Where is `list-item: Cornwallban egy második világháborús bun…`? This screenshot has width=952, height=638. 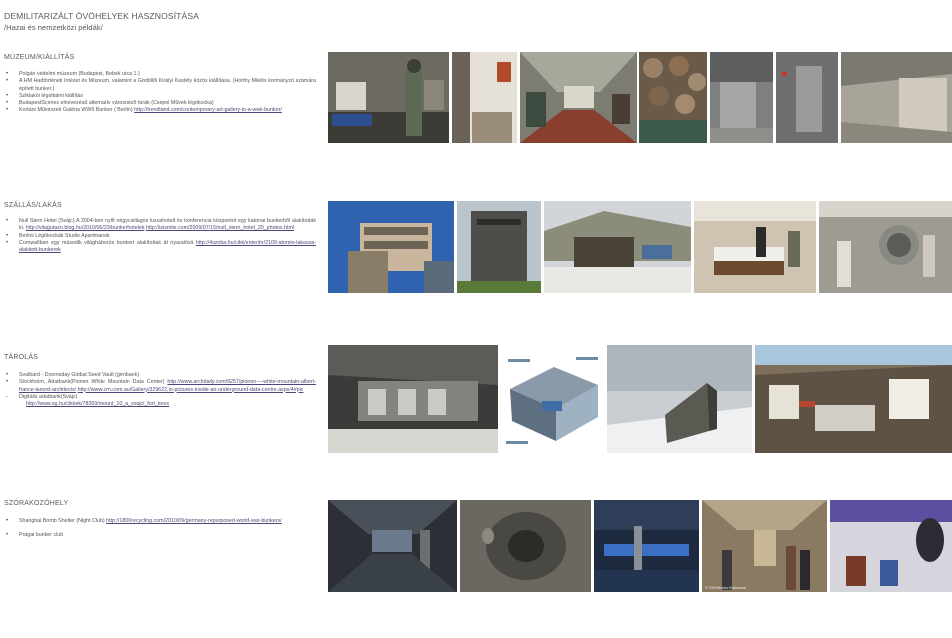 list-item: Cornwallban egy második világháborús bun… is located at coordinates (160, 247).